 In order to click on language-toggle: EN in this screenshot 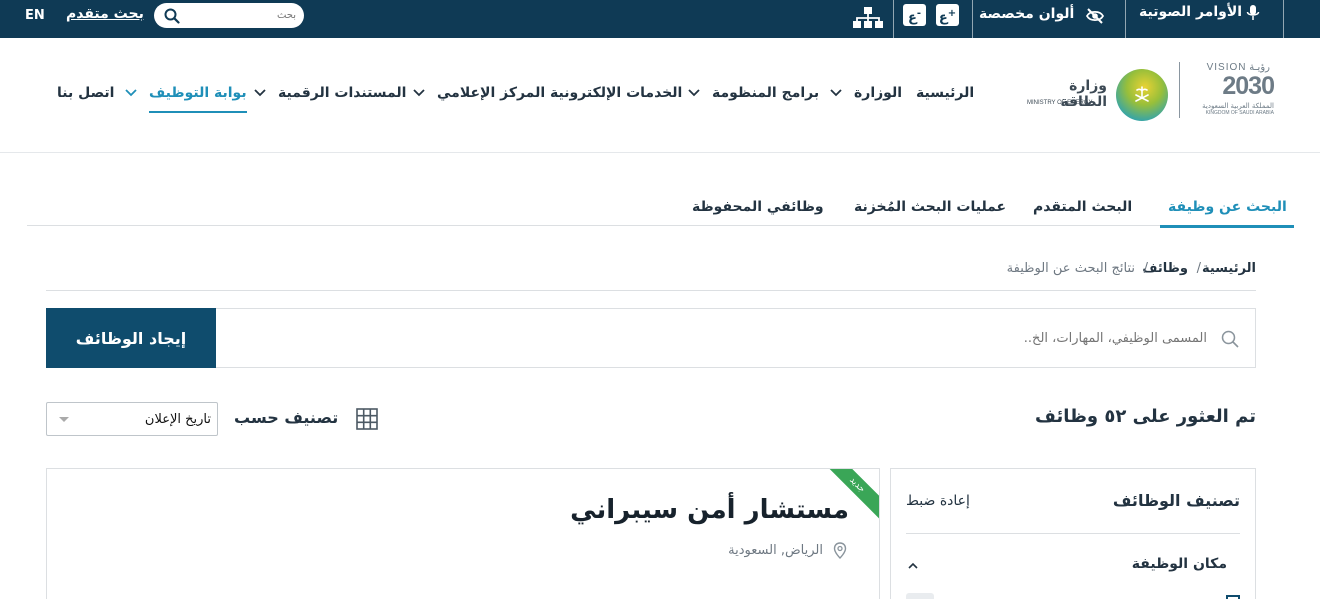, I will do `click(35, 15)`.